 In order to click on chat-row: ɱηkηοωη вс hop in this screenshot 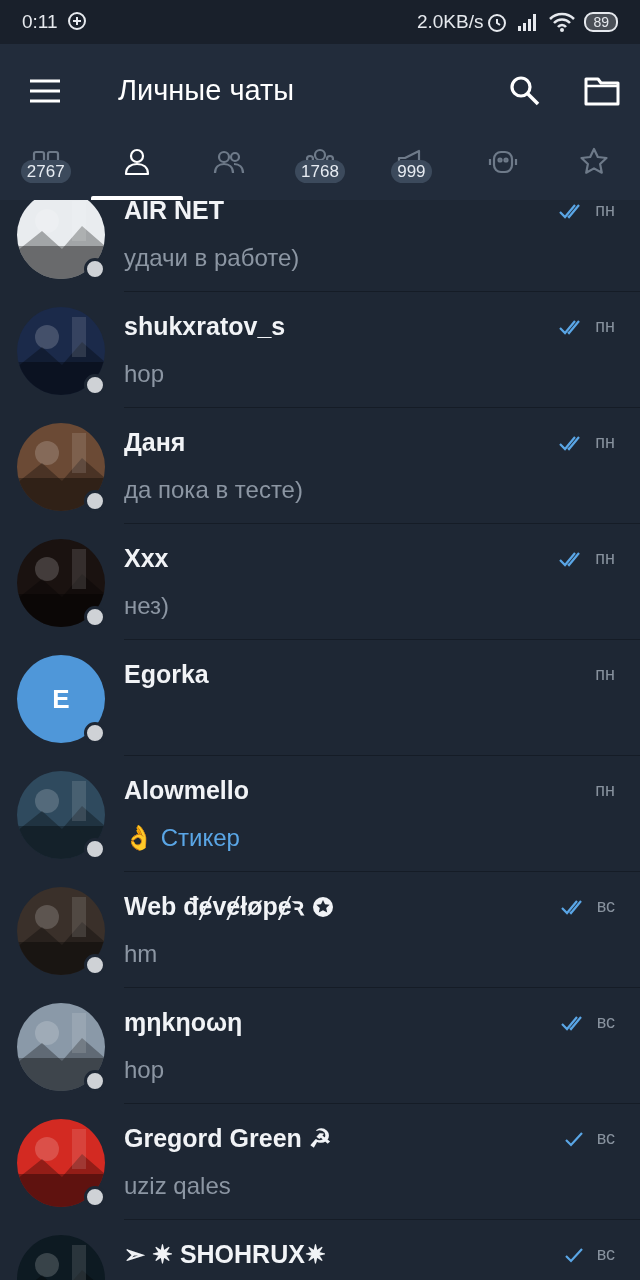, I will do `click(320, 1046)`.